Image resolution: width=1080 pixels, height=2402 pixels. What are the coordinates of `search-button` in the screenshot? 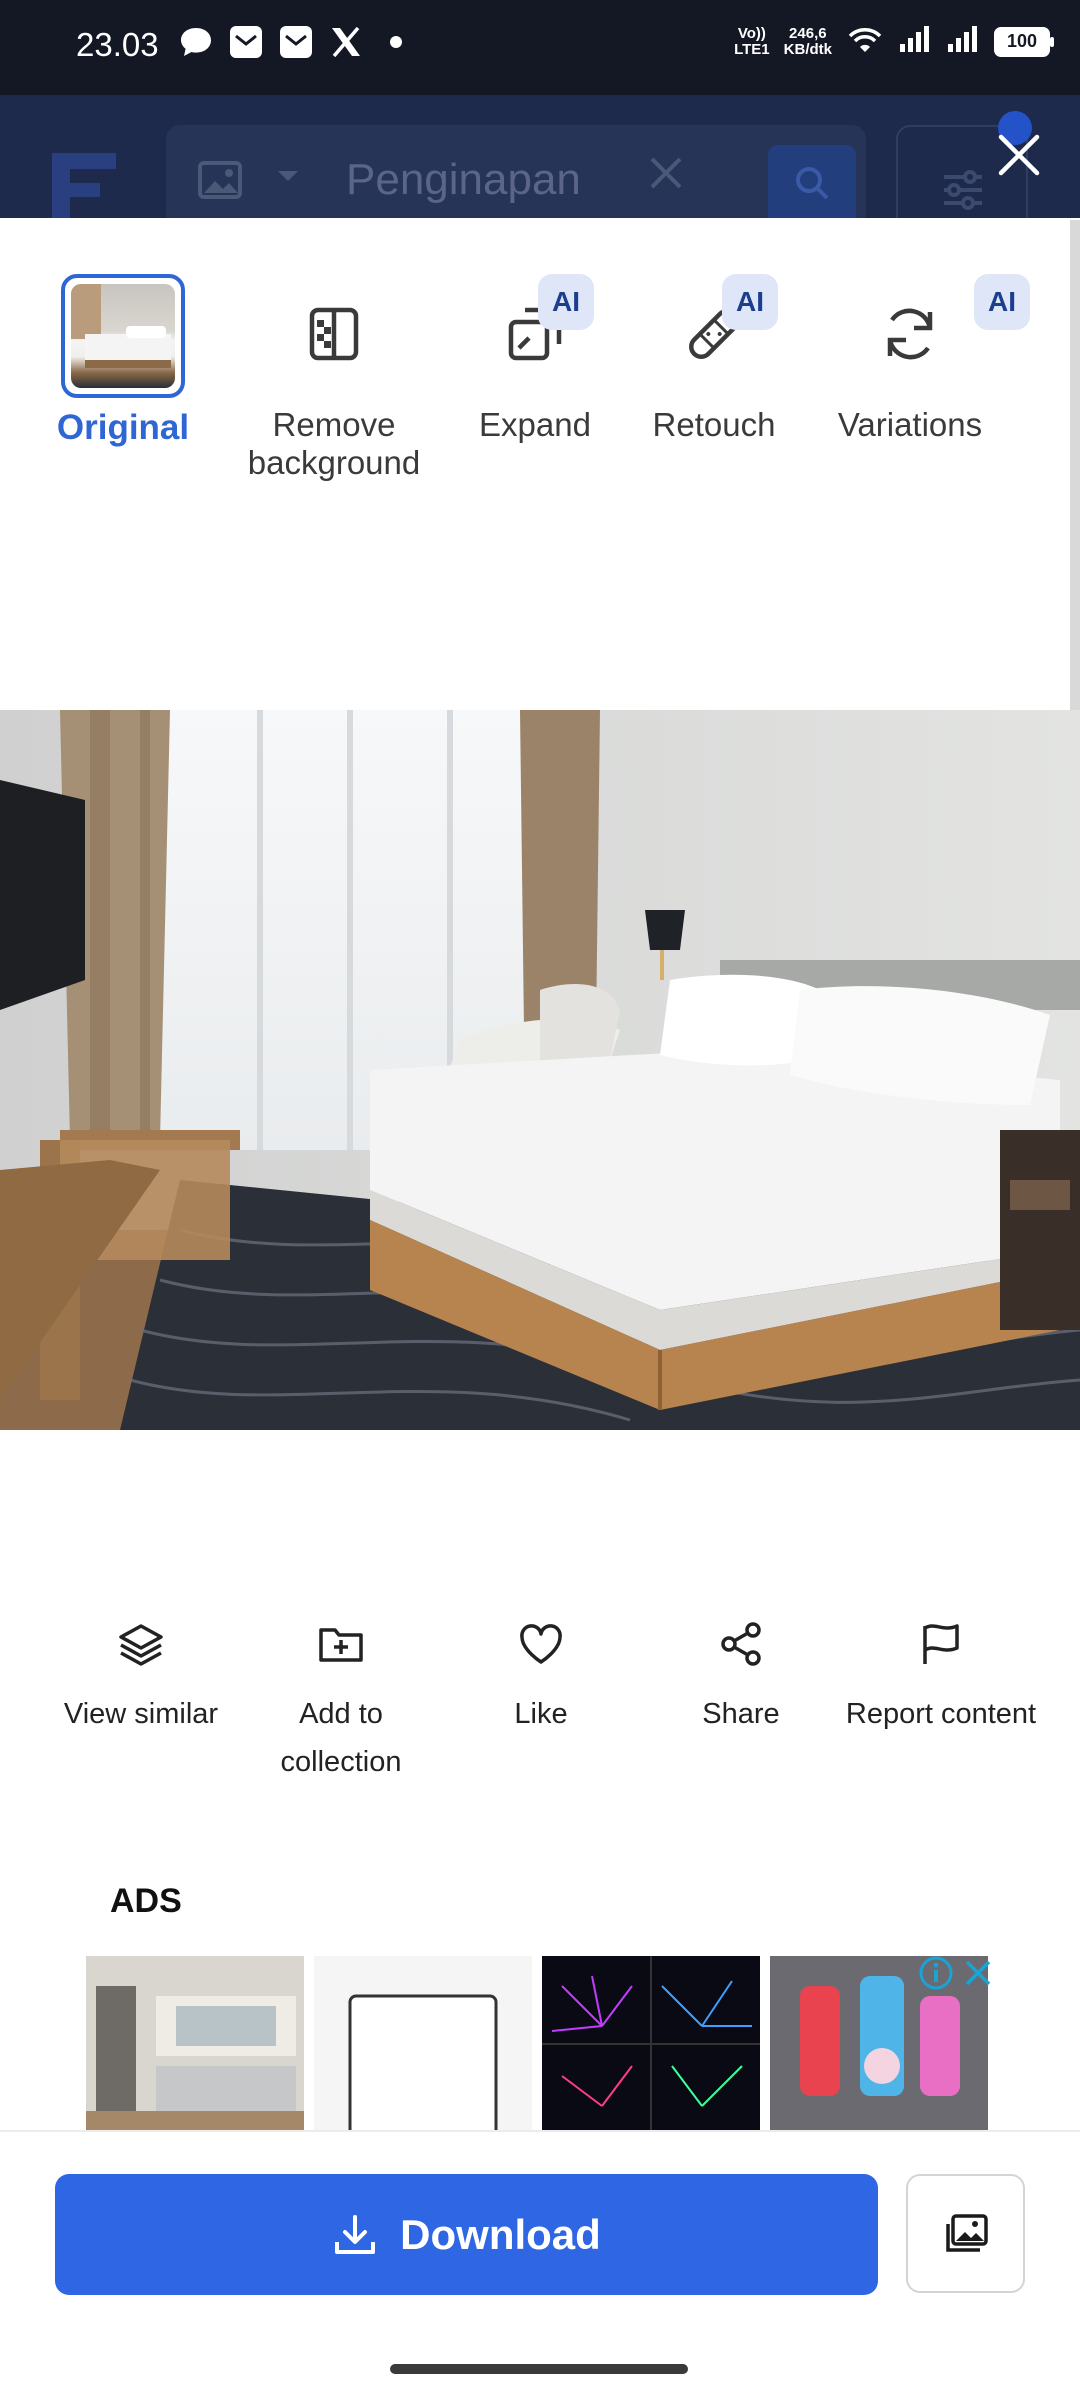 It's located at (812, 181).